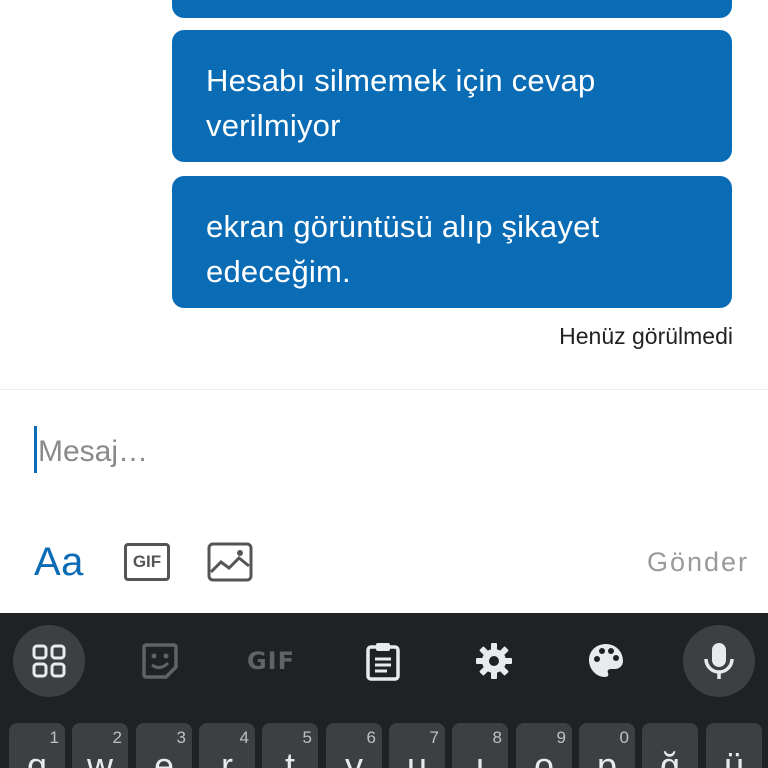  I want to click on image-icon, so click(230, 562).